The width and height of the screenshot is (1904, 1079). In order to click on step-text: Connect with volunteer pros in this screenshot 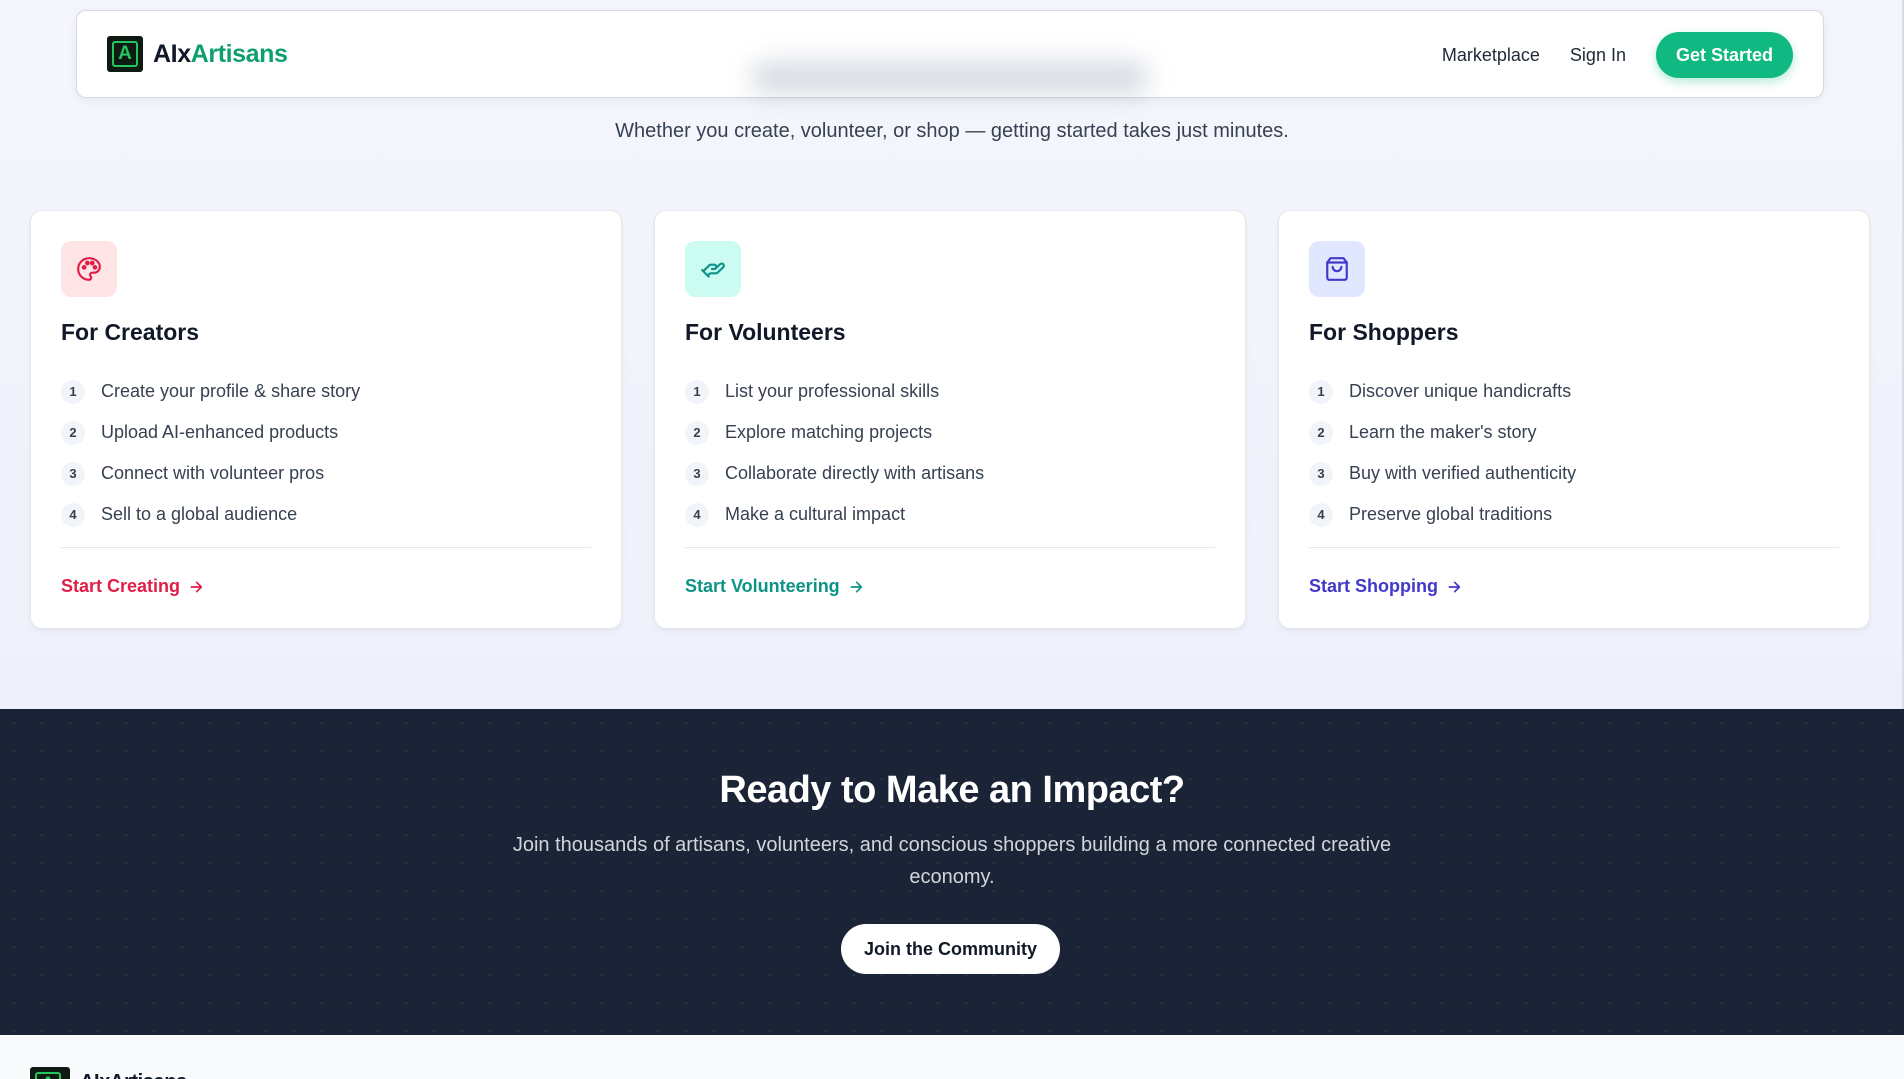, I will do `click(213, 473)`.